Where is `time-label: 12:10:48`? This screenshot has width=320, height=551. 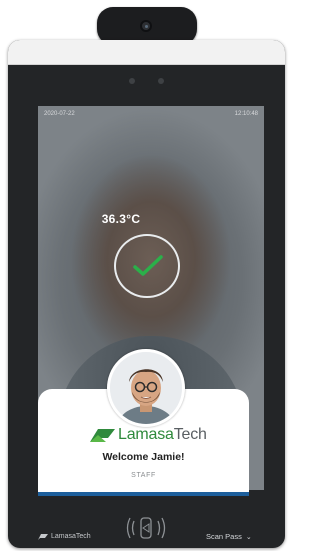 time-label: 12:10:48 is located at coordinates (246, 114).